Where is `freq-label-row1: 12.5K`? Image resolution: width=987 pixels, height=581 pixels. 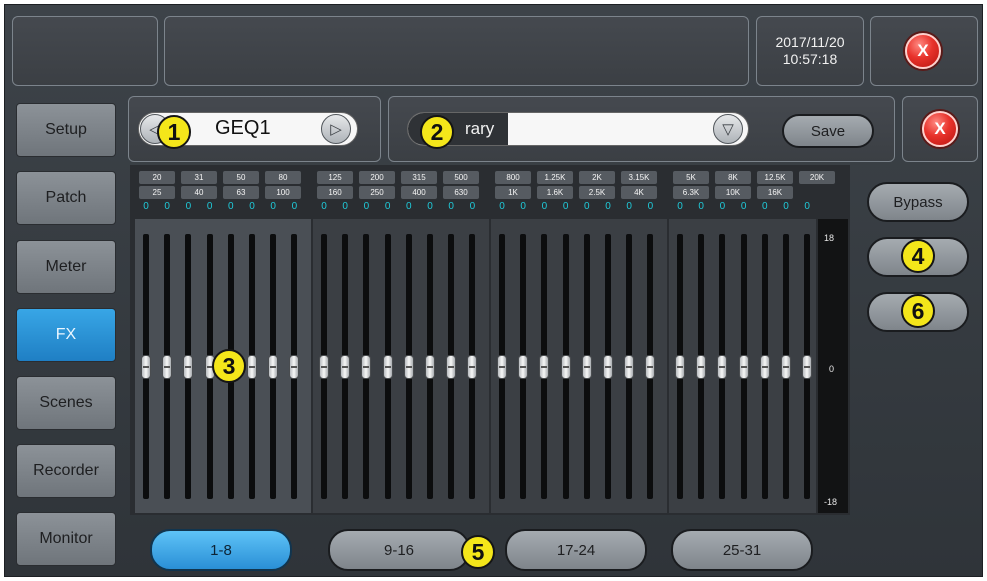 freq-label-row1: 12.5K is located at coordinates (775, 177).